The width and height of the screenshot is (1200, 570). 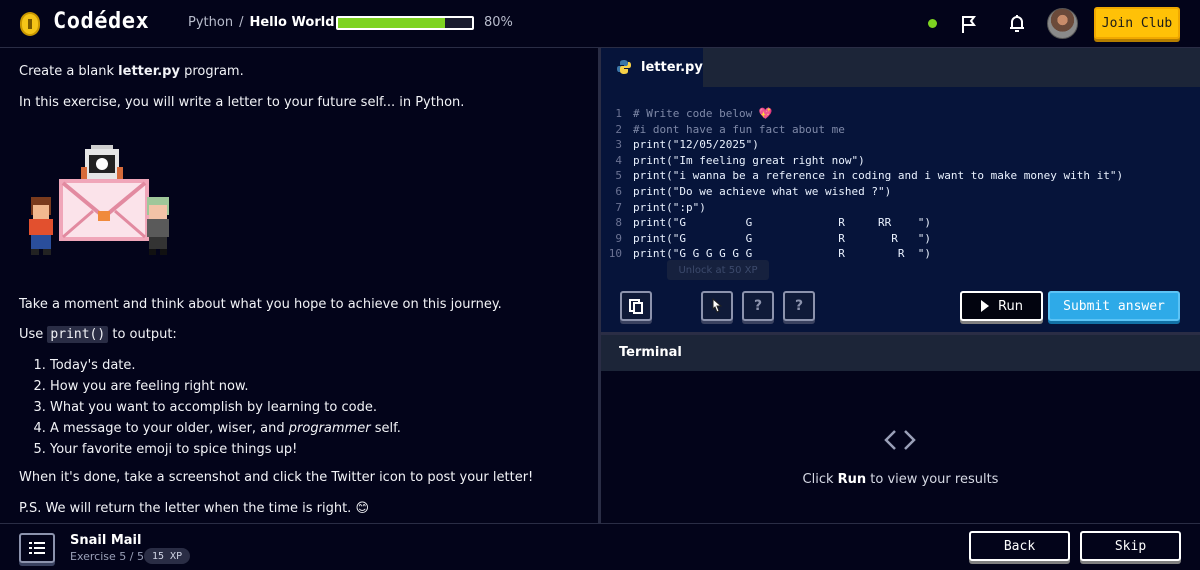 I want to click on copy-code-button, so click(x=636, y=306).